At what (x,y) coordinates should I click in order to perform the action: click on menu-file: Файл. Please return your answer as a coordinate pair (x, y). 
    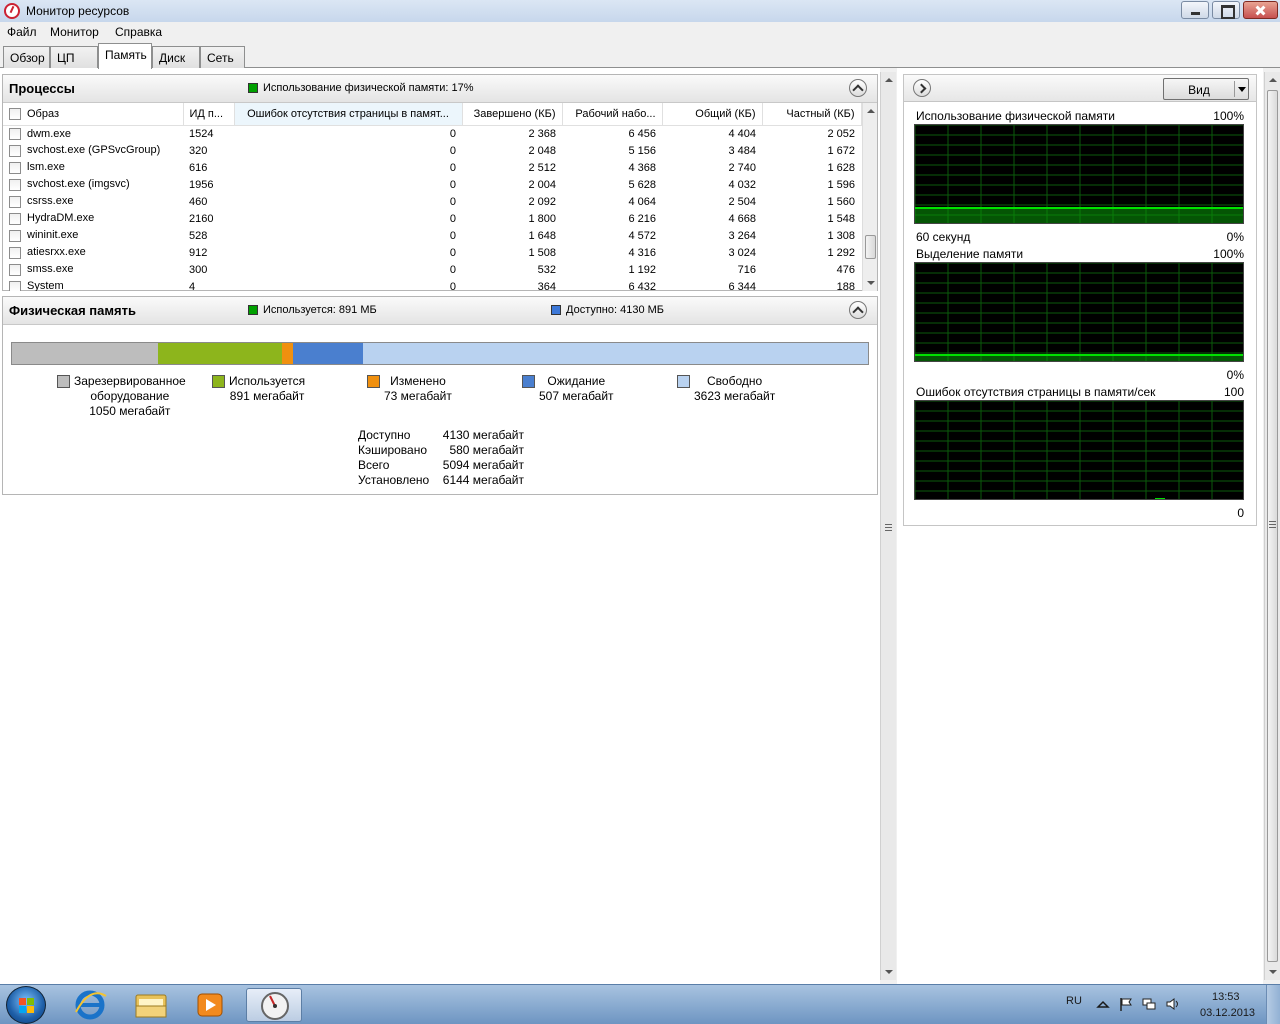
    Looking at the image, I should click on (22, 32).